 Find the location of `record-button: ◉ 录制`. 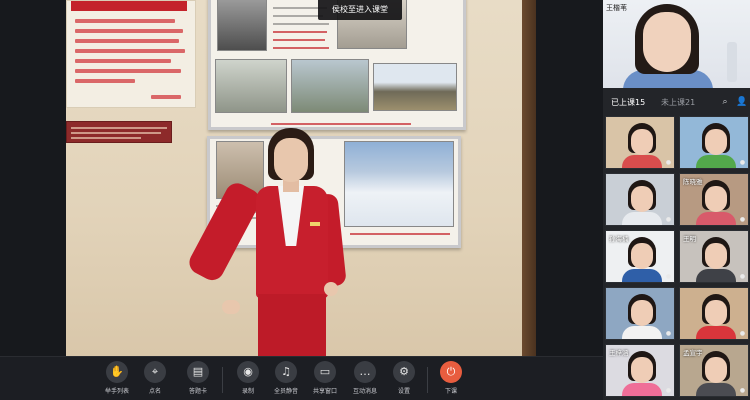

record-button: ◉ 录制 is located at coordinates (248, 380).